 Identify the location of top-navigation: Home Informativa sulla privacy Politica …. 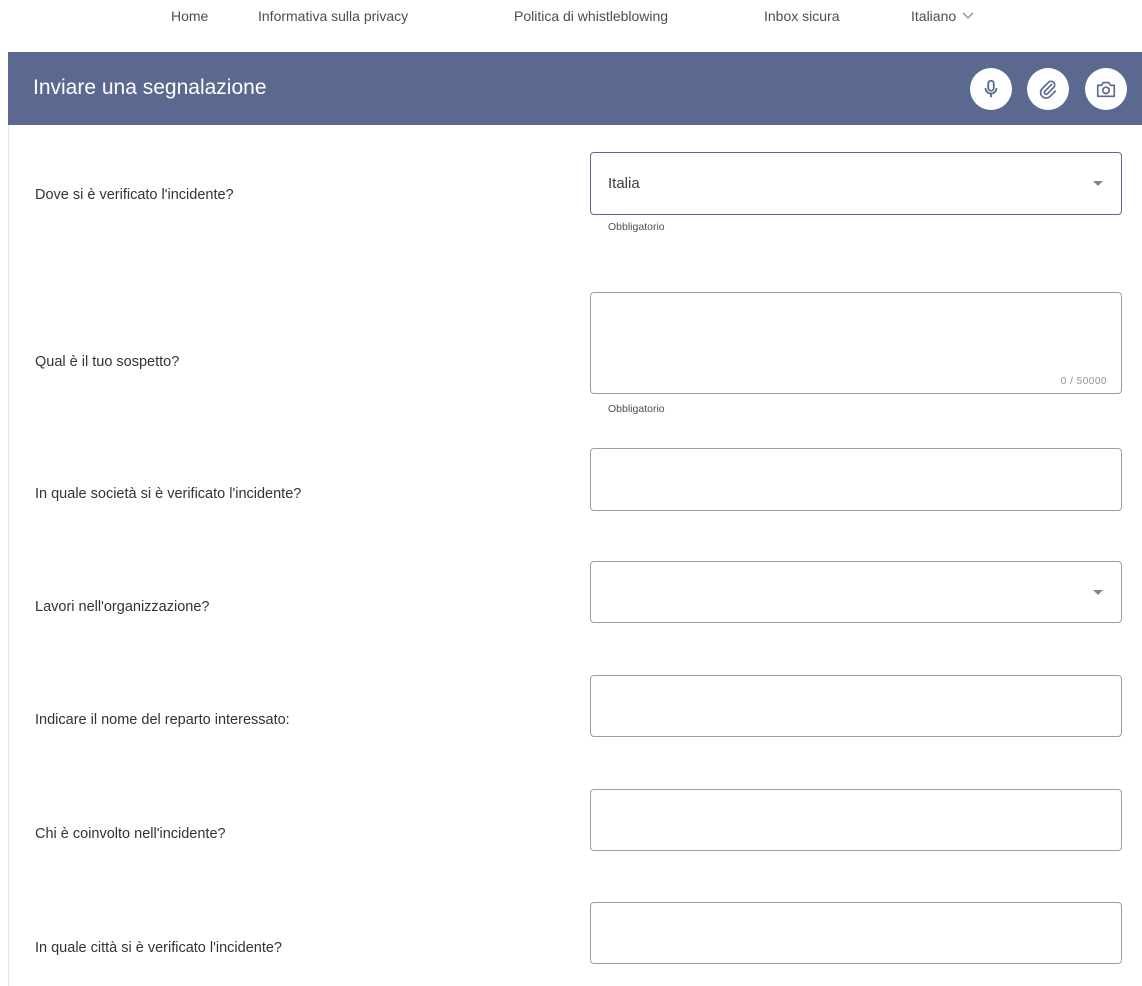
(571, 19).